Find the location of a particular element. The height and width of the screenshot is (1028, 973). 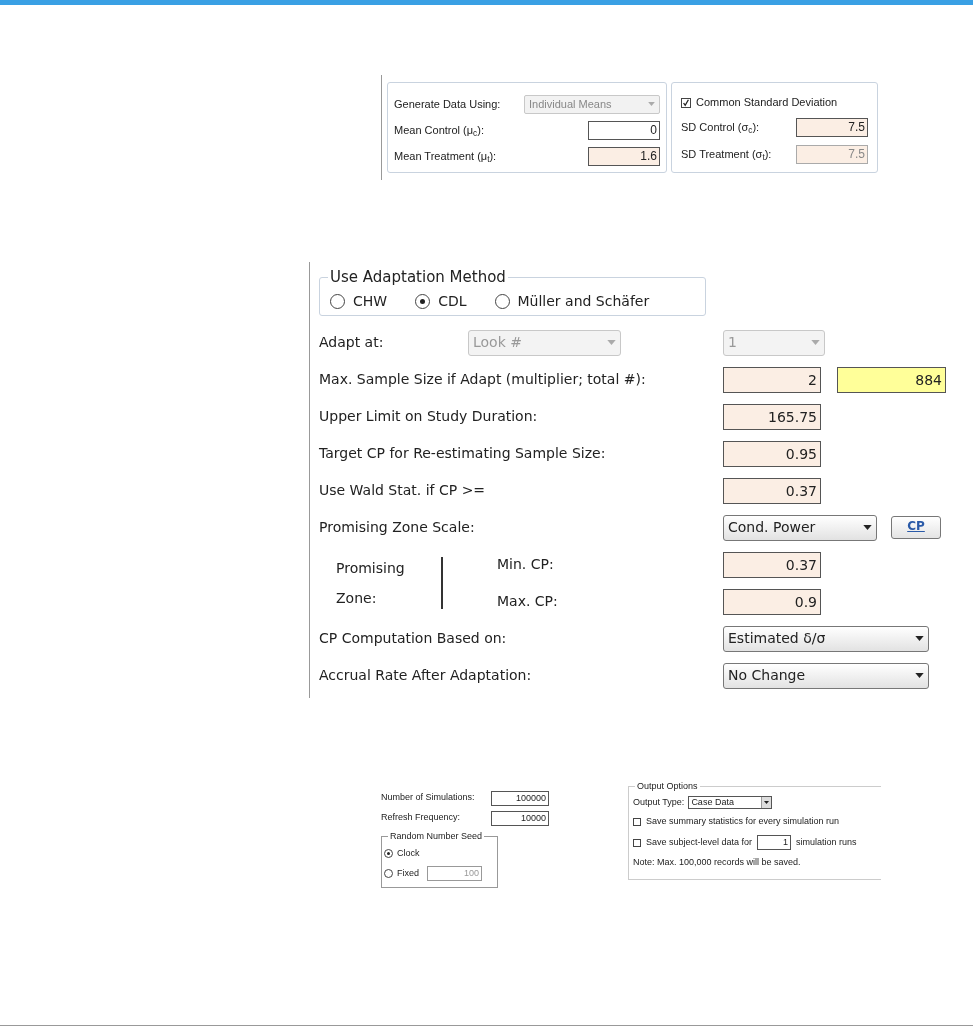

field-label: Output Type: is located at coordinates (659, 802).